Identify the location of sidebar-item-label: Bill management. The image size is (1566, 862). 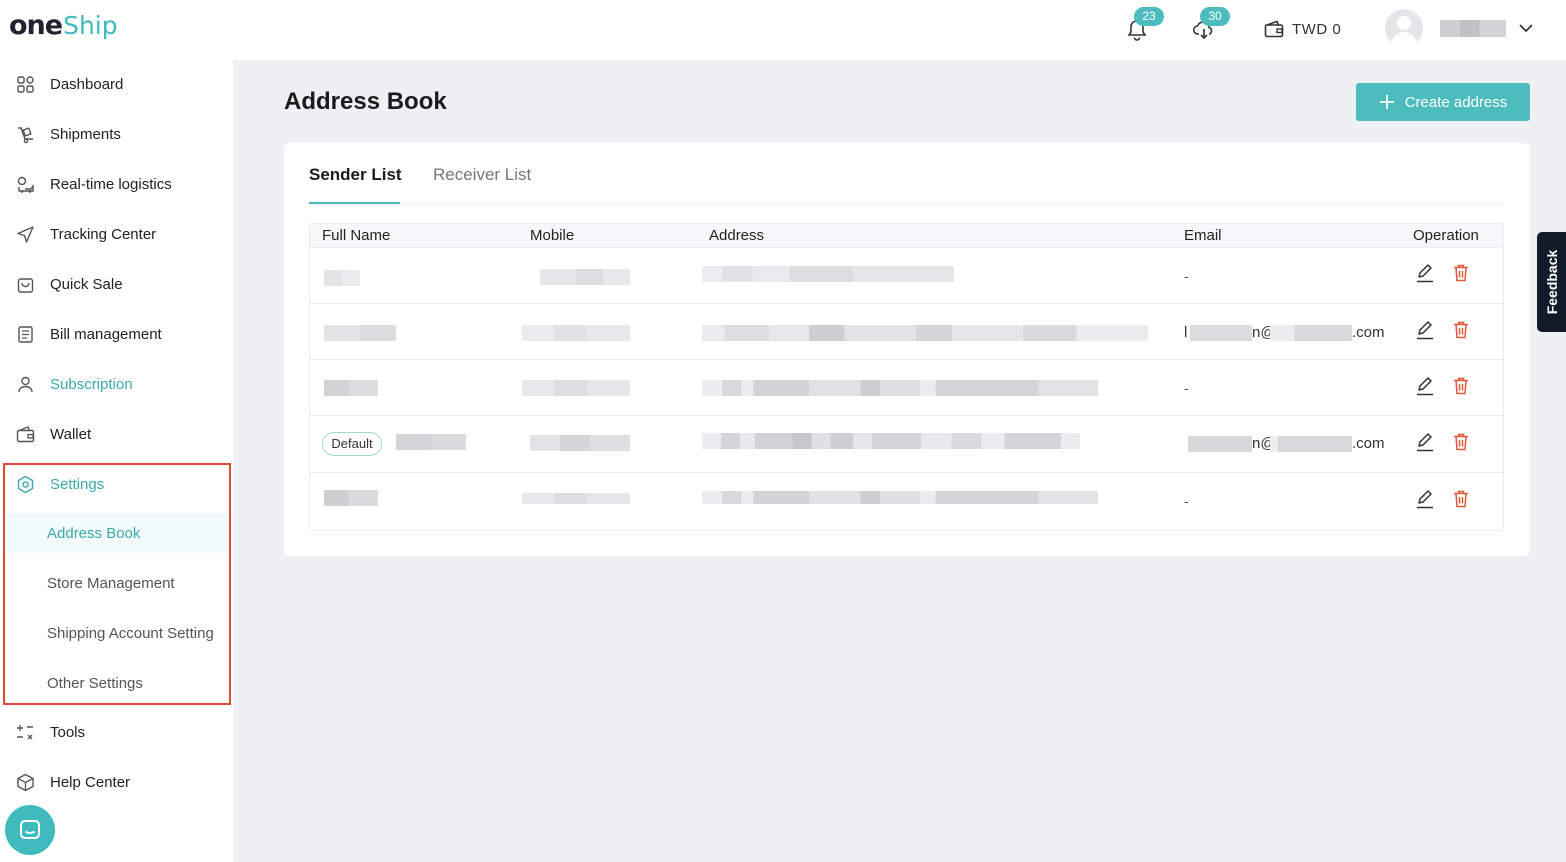
(106, 334).